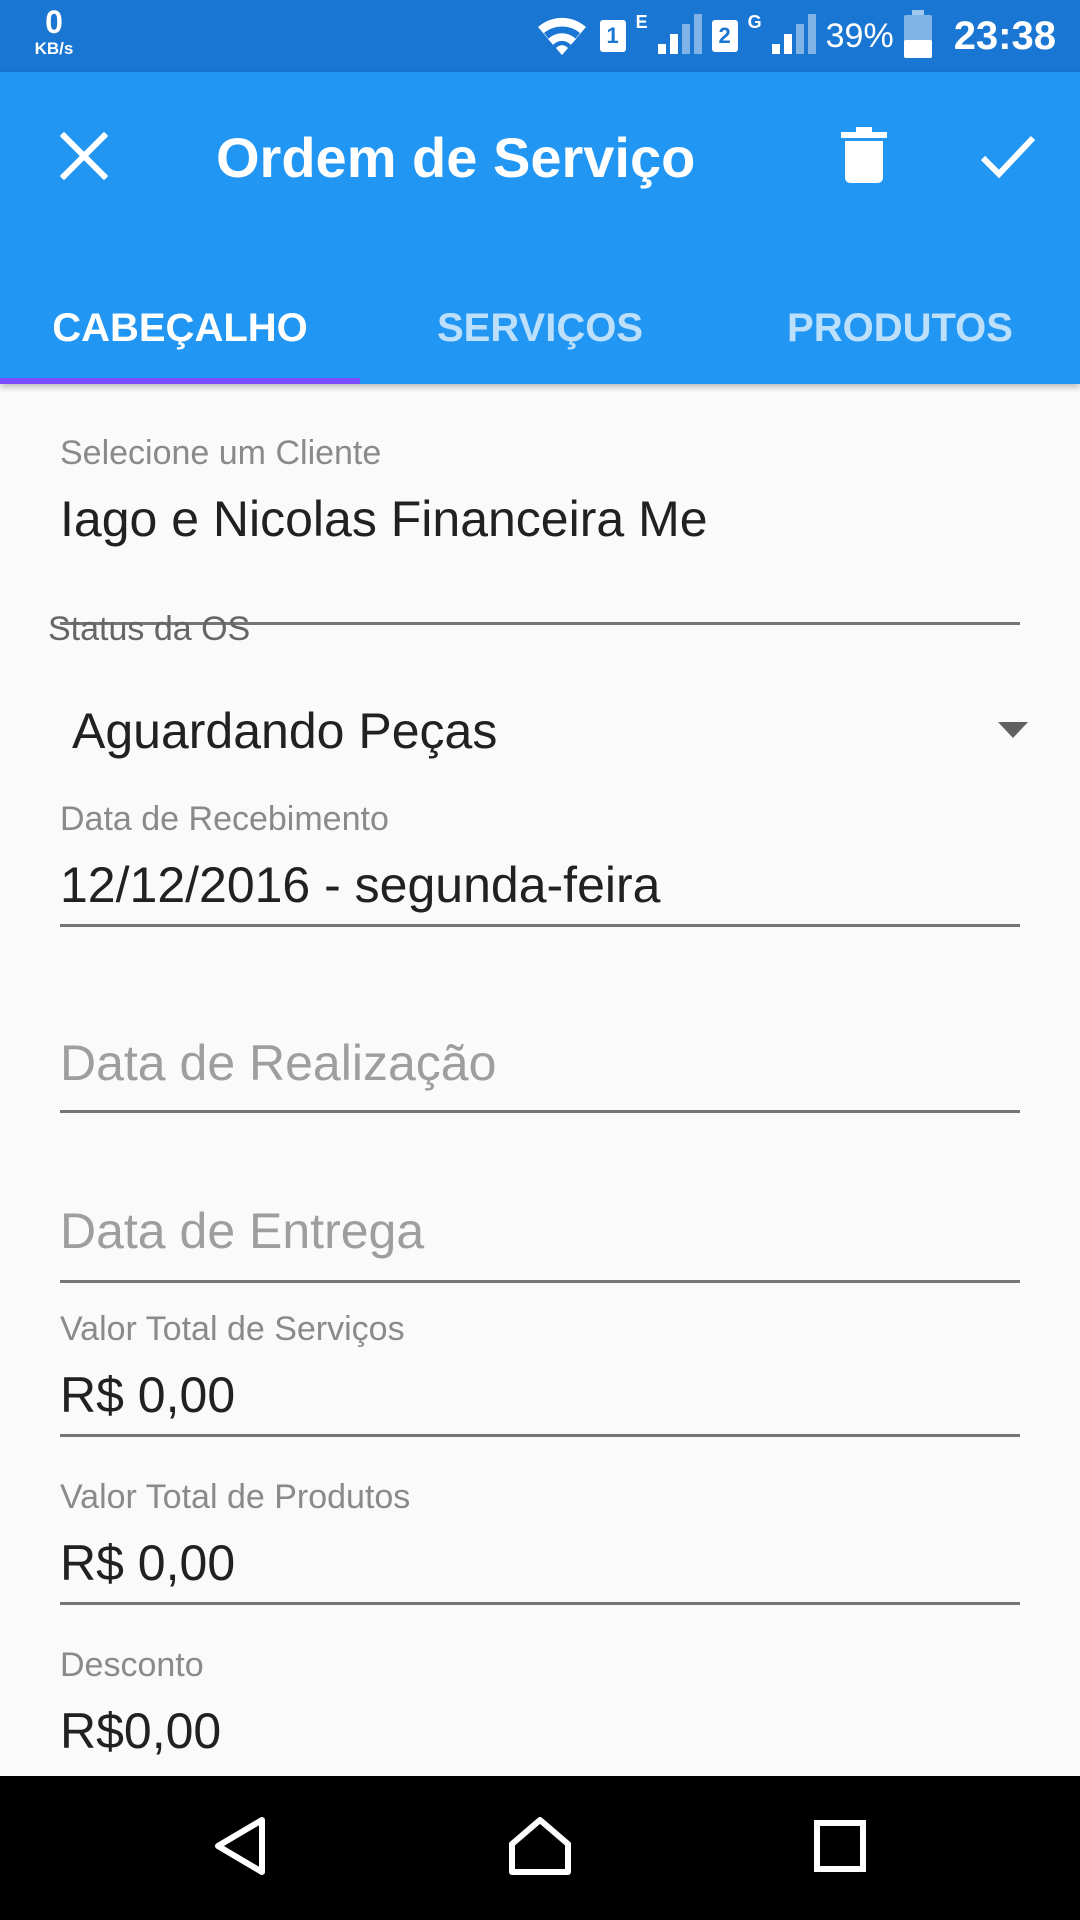 The image size is (1080, 1920). Describe the element at coordinates (917, 36) in the screenshot. I see `battery-icon` at that location.